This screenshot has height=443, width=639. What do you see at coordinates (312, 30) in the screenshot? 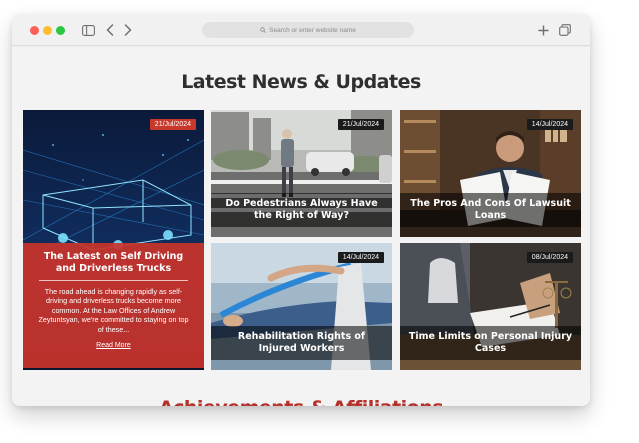
I see `address-bar-placeholder: Search or enter website name` at bounding box center [312, 30].